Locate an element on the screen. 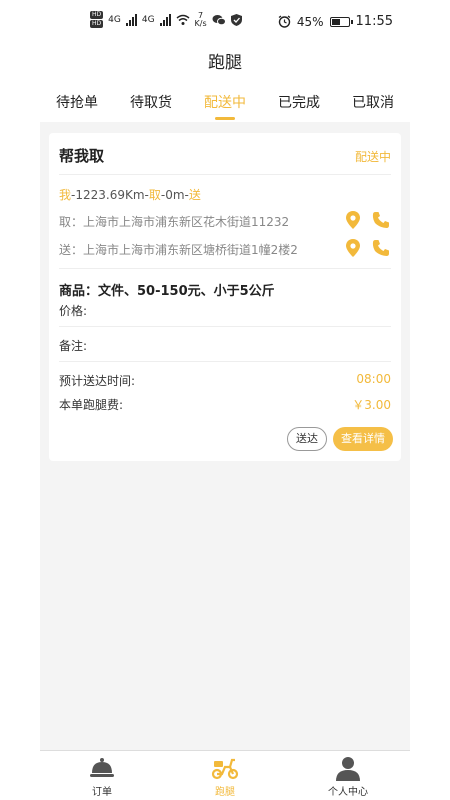  network-label: 4G is located at coordinates (114, 19).